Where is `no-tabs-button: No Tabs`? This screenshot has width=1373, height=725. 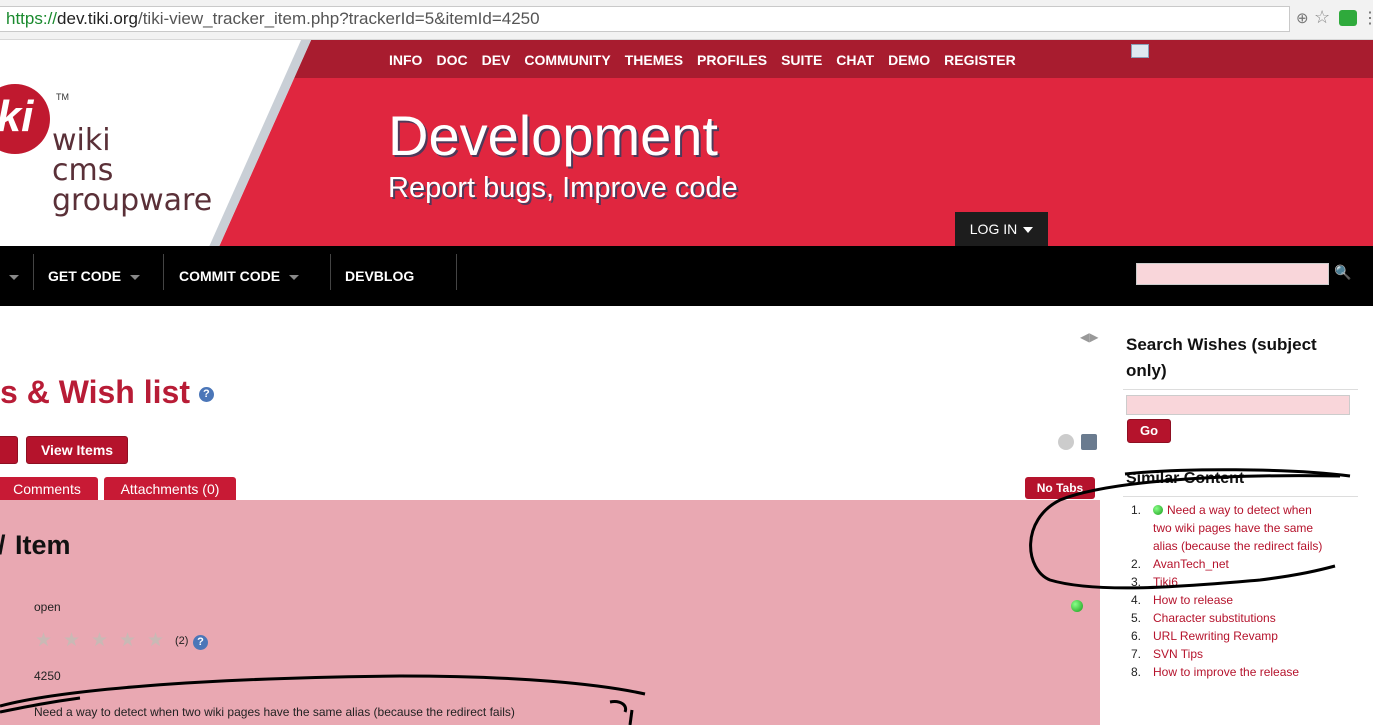 no-tabs-button: No Tabs is located at coordinates (1060, 488).